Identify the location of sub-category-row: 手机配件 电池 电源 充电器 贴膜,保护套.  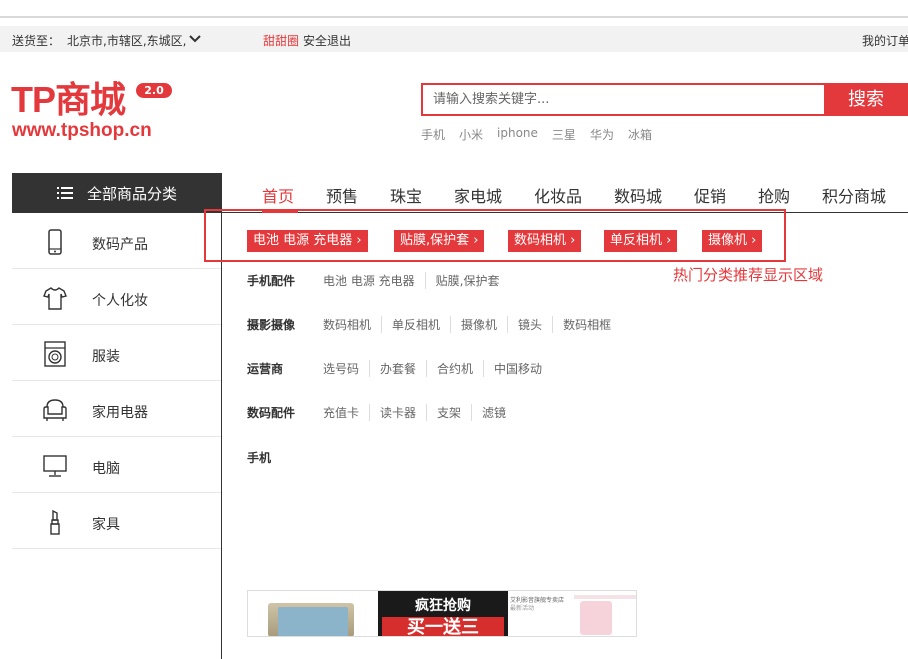
(378, 280).